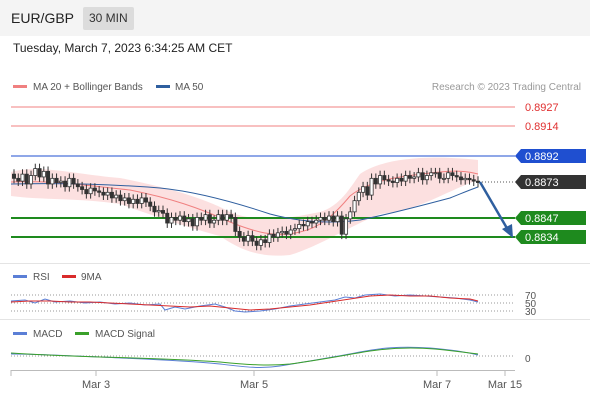  I want to click on rsi-legend-swatch, so click(20, 276).